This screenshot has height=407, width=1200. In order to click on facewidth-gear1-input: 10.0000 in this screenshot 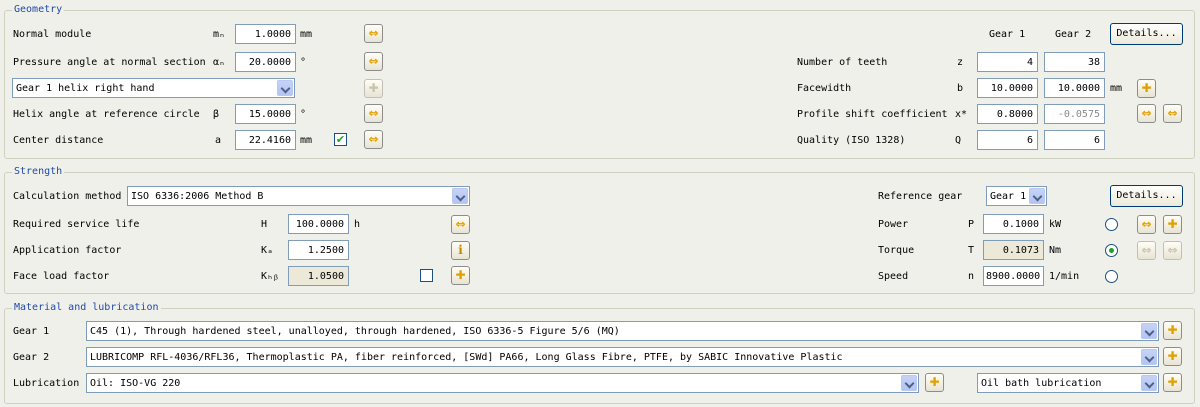, I will do `click(1007, 88)`.